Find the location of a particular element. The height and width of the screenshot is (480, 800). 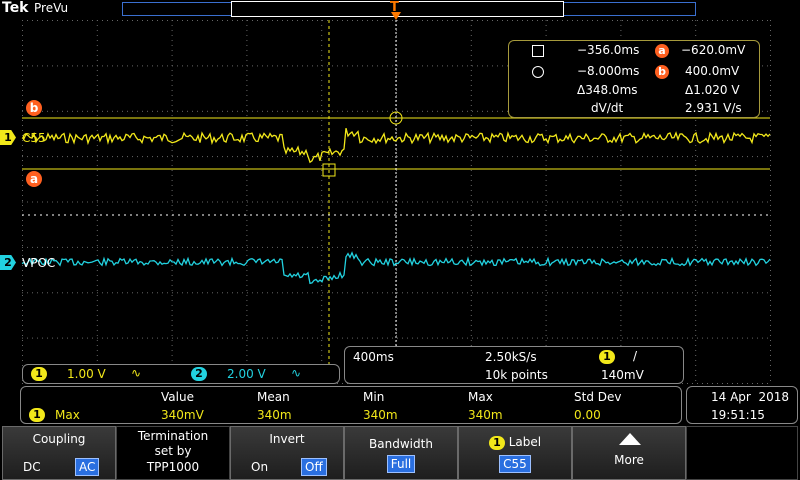

termination-line3: TPP1000 is located at coordinates (173, 467).